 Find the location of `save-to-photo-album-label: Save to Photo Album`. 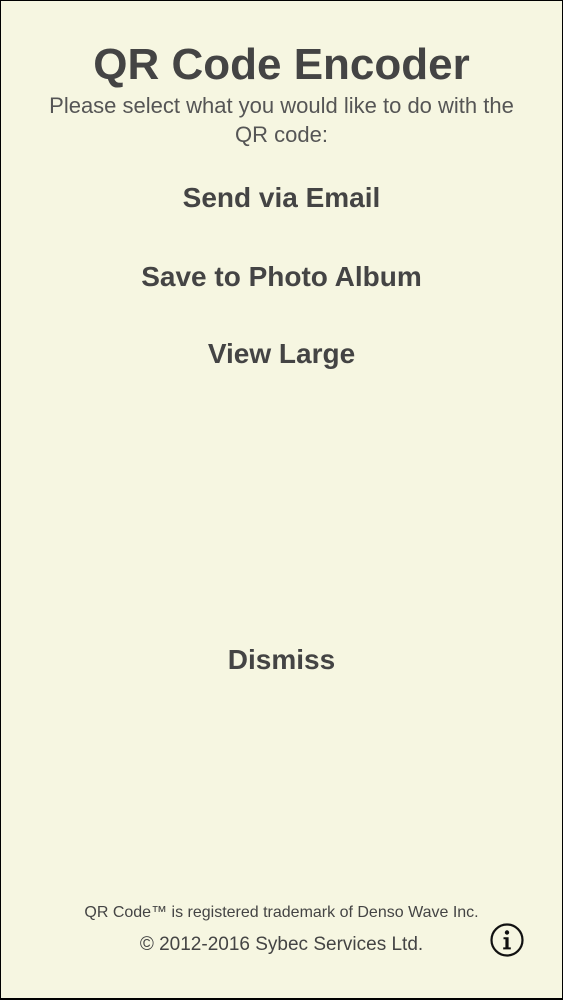

save-to-photo-album-label: Save to Photo Album is located at coordinates (281, 276).